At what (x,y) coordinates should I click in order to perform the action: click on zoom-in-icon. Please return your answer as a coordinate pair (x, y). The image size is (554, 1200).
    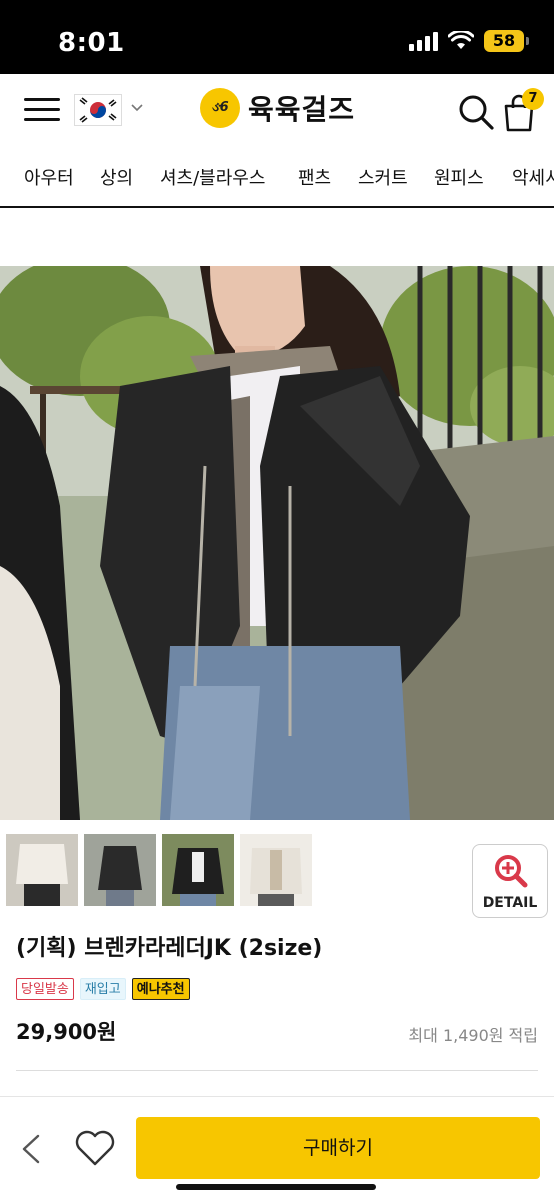
    Looking at the image, I should click on (511, 871).